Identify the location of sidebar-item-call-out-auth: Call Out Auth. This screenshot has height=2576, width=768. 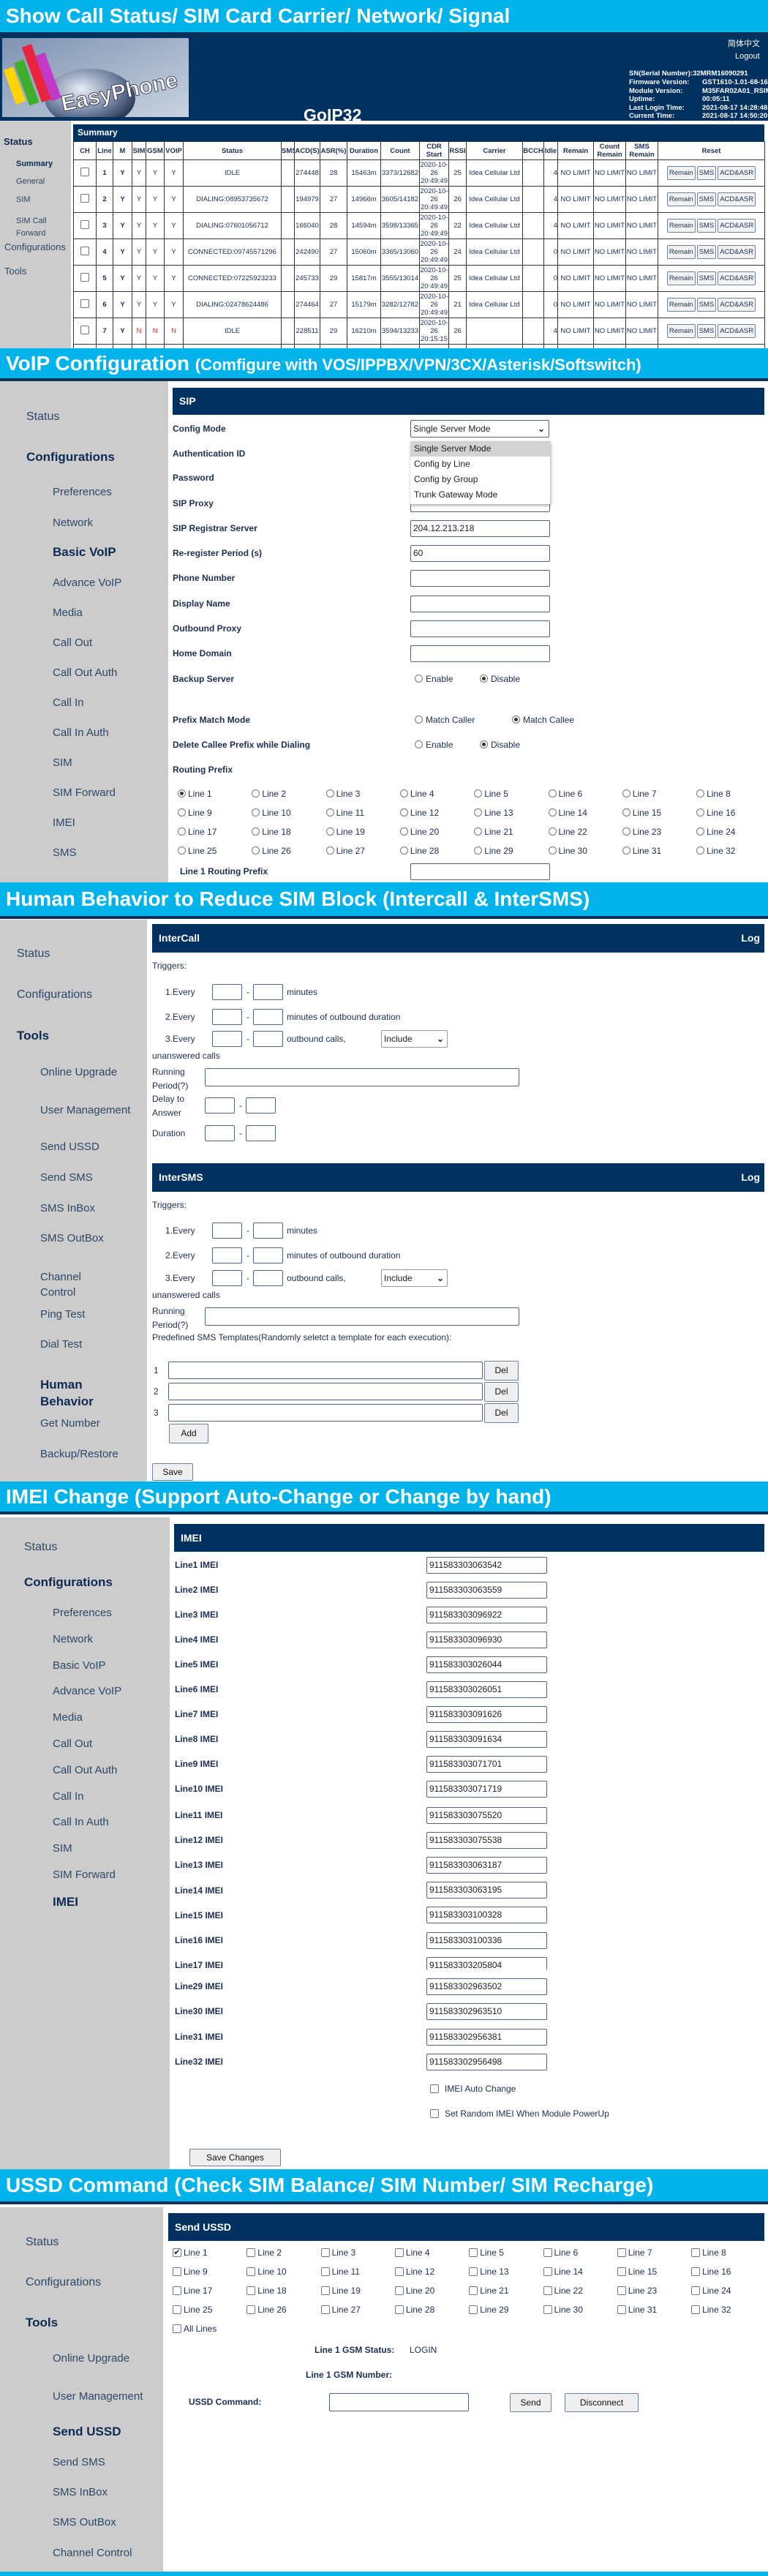
(85, 1770).